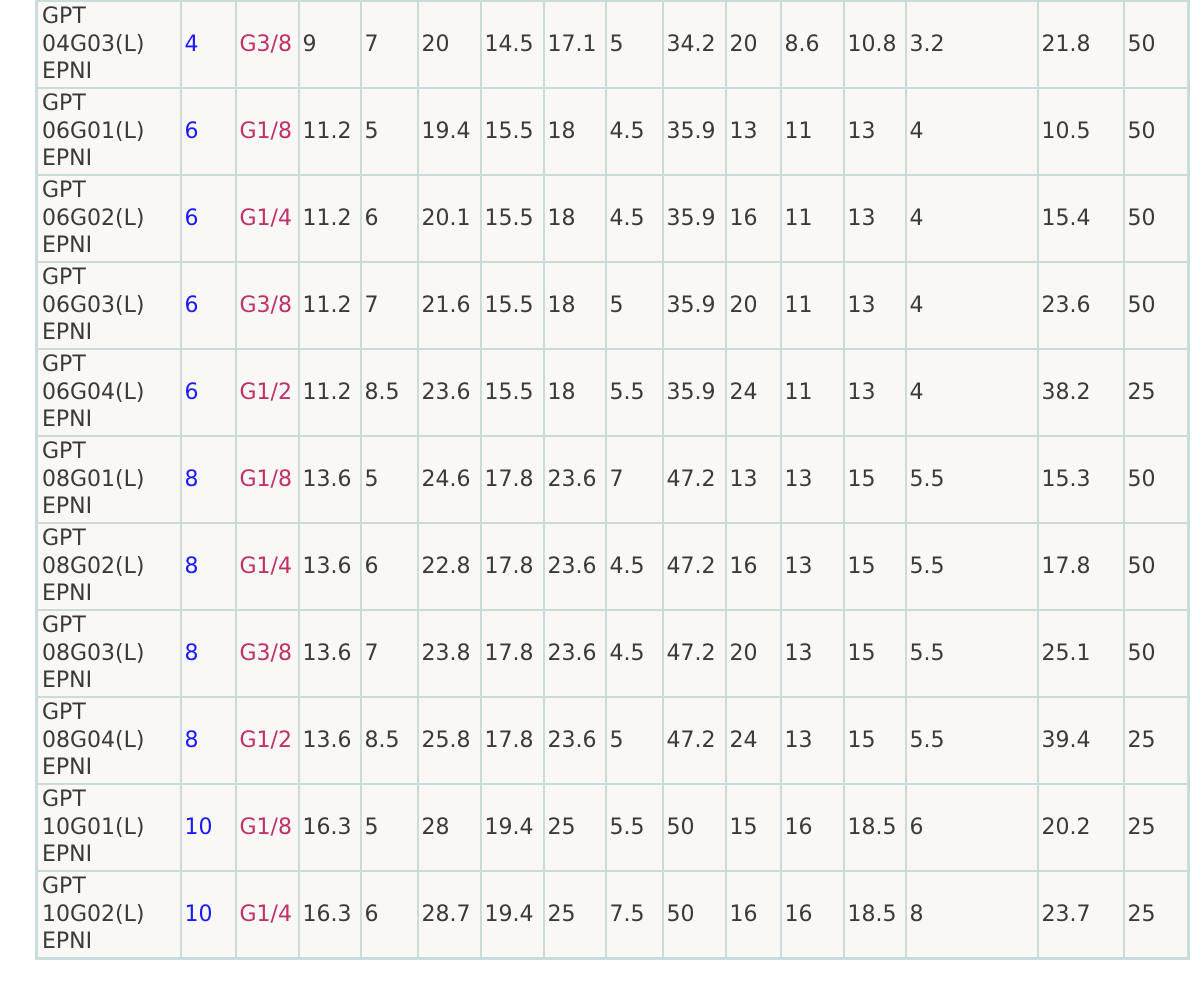 This screenshot has height=986, width=1200. Describe the element at coordinates (512, 915) in the screenshot. I see `value-cell: 19.4` at that location.